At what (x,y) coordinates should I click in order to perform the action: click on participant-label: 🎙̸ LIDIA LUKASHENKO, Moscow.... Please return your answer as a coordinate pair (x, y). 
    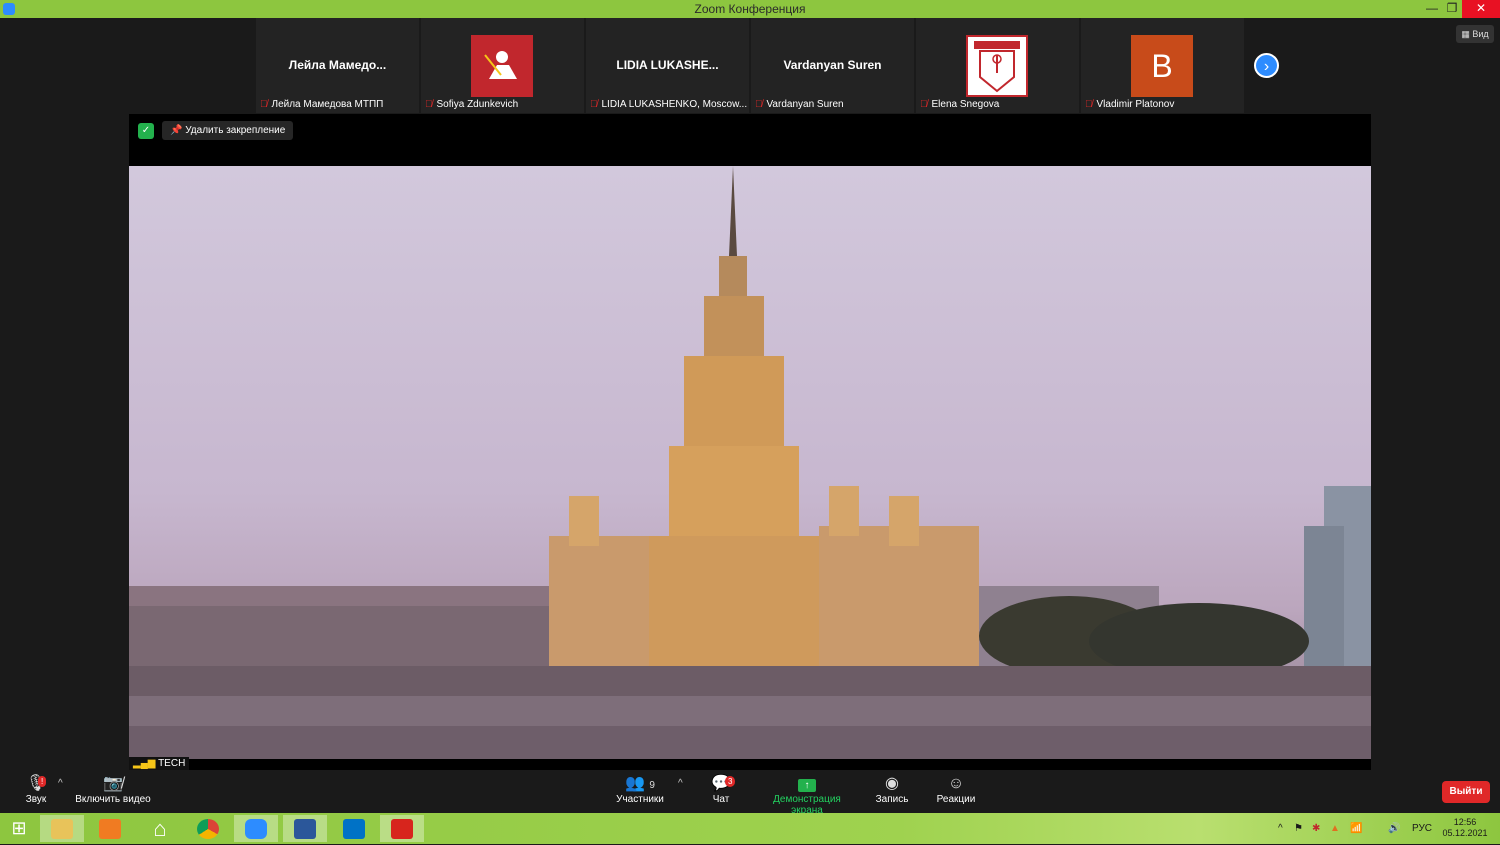
    Looking at the image, I should click on (669, 104).